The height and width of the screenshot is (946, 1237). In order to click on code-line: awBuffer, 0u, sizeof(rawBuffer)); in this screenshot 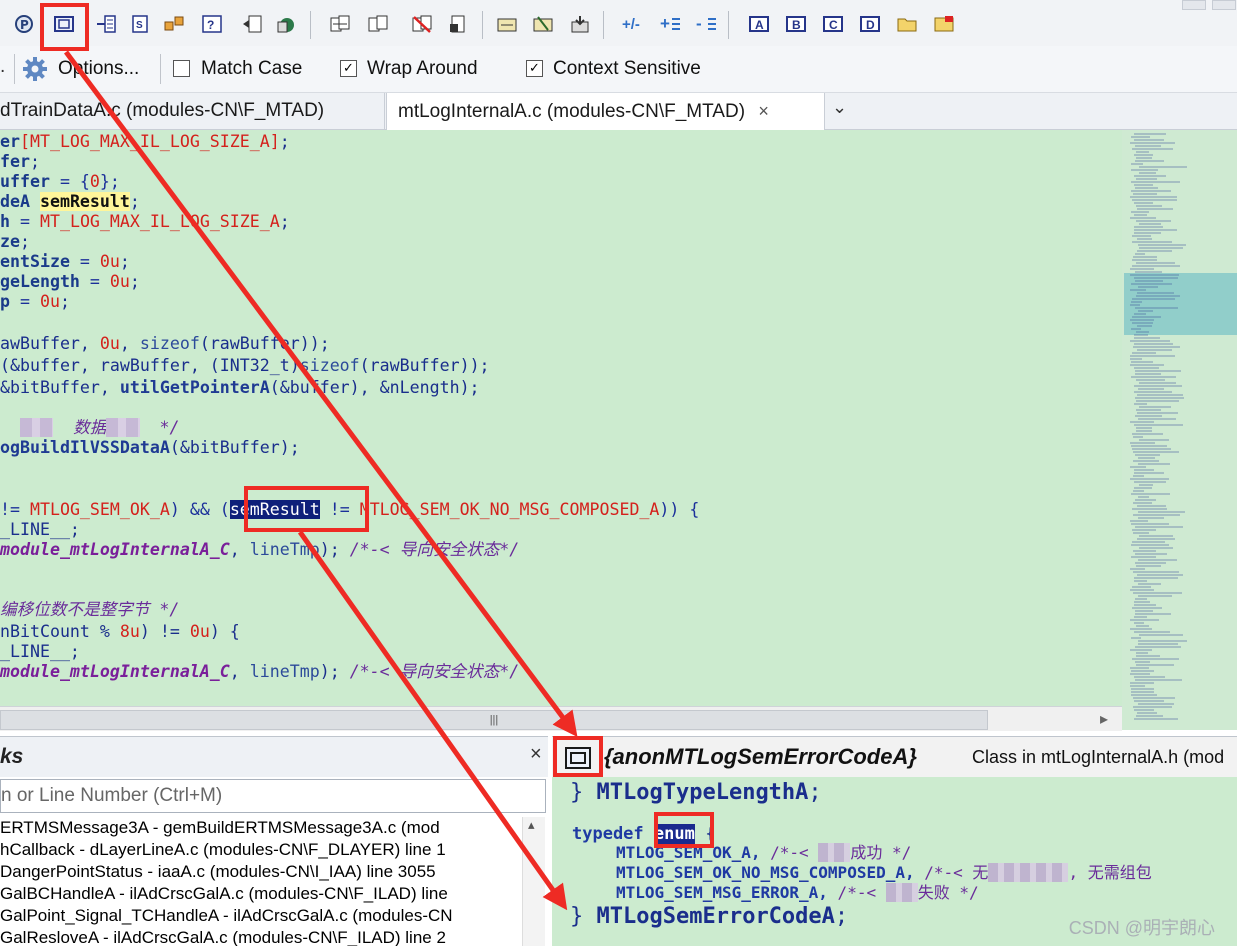, I will do `click(165, 344)`.